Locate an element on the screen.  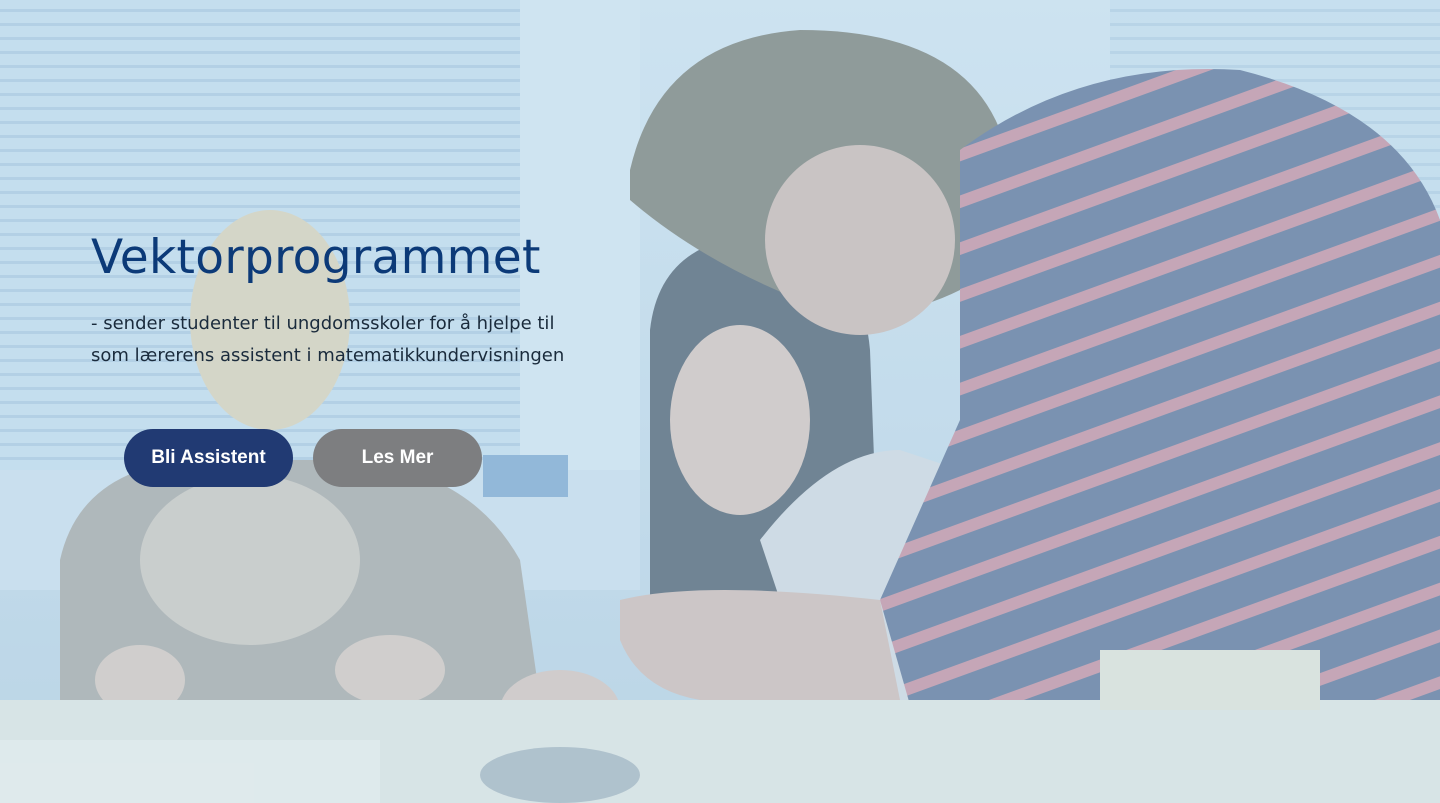
les-mer-button: Les Mer is located at coordinates (397, 458).